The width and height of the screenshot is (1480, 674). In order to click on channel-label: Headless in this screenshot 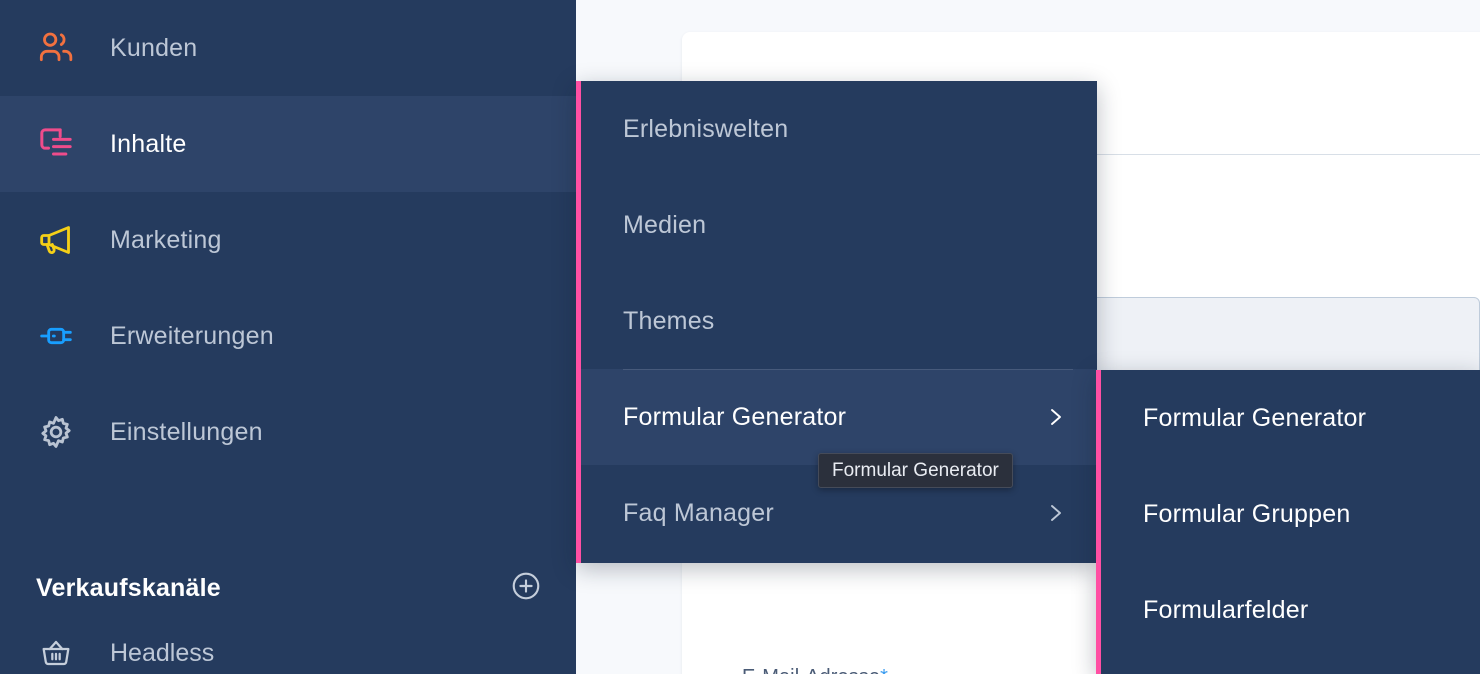, I will do `click(162, 652)`.